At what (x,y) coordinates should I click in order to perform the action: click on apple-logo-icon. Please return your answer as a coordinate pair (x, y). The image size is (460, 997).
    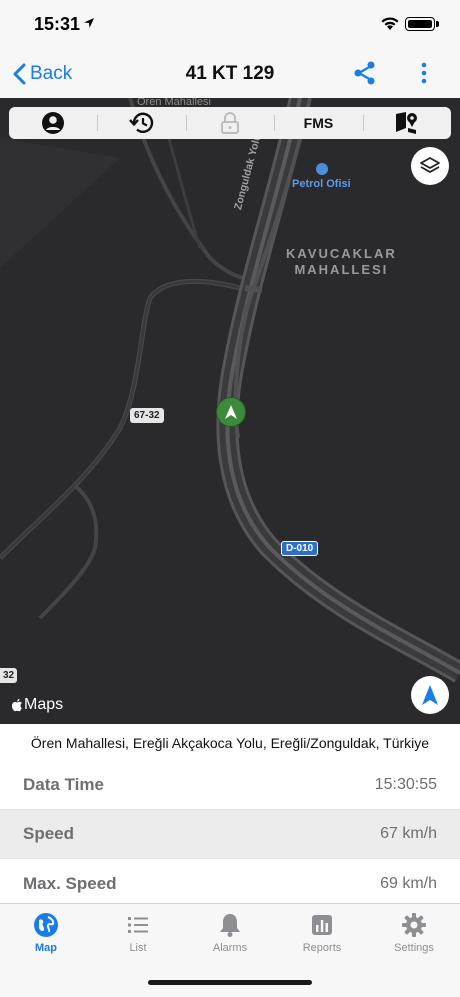
    Looking at the image, I should click on (16, 705).